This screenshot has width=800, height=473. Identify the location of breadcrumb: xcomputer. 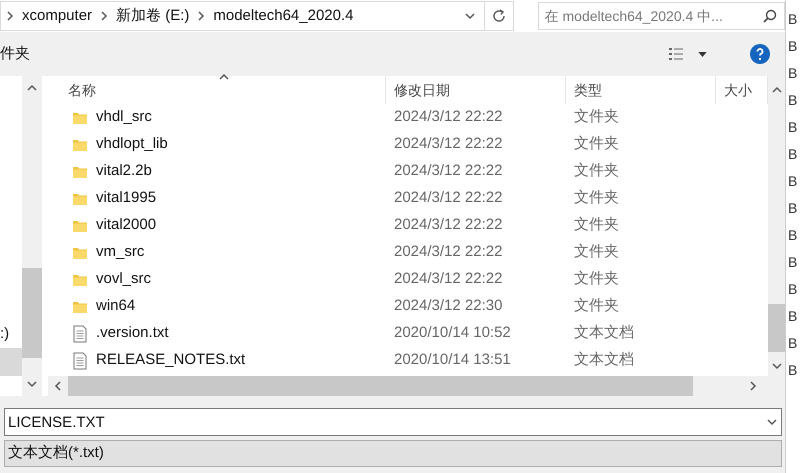
(57, 16).